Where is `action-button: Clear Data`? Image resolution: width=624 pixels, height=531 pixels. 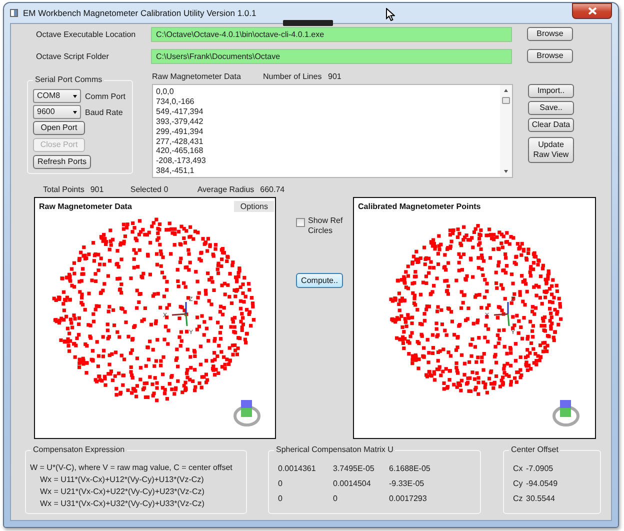
action-button: Clear Data is located at coordinates (551, 125).